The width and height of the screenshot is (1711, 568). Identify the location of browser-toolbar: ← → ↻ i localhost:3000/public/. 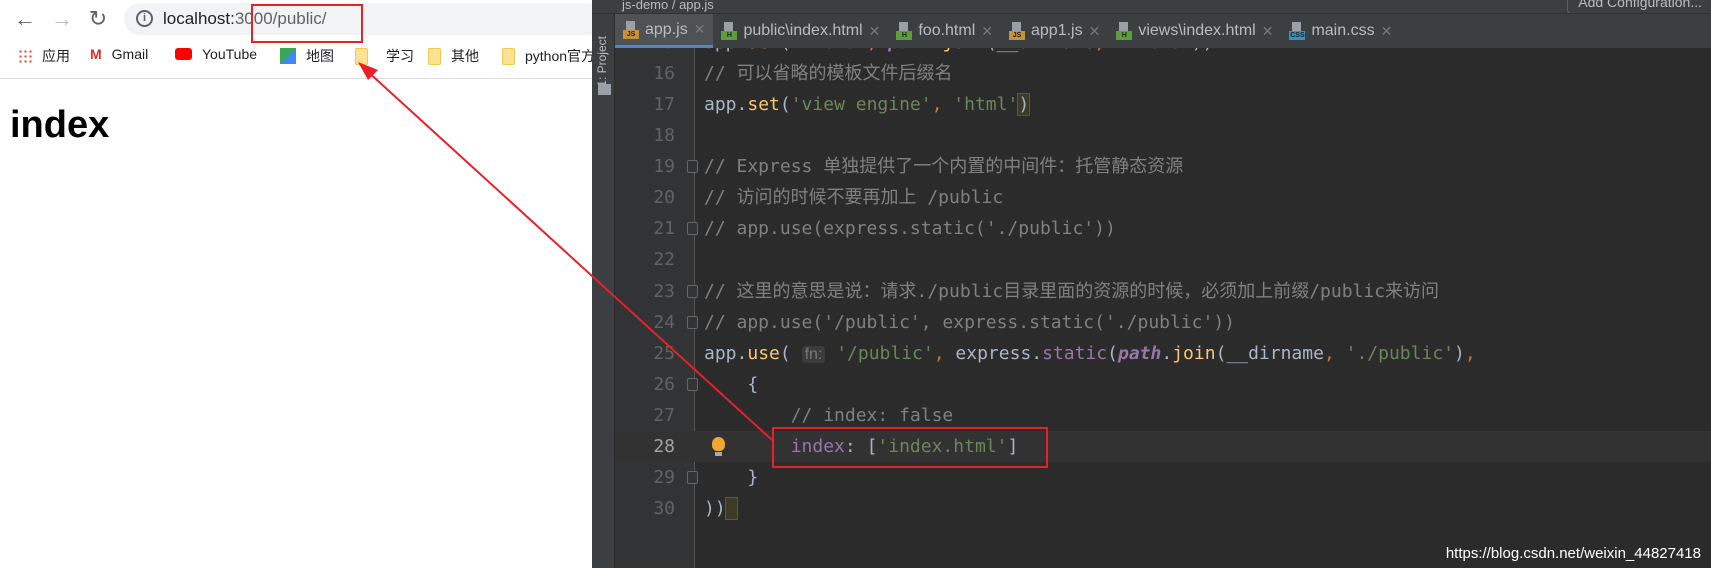
(302, 19).